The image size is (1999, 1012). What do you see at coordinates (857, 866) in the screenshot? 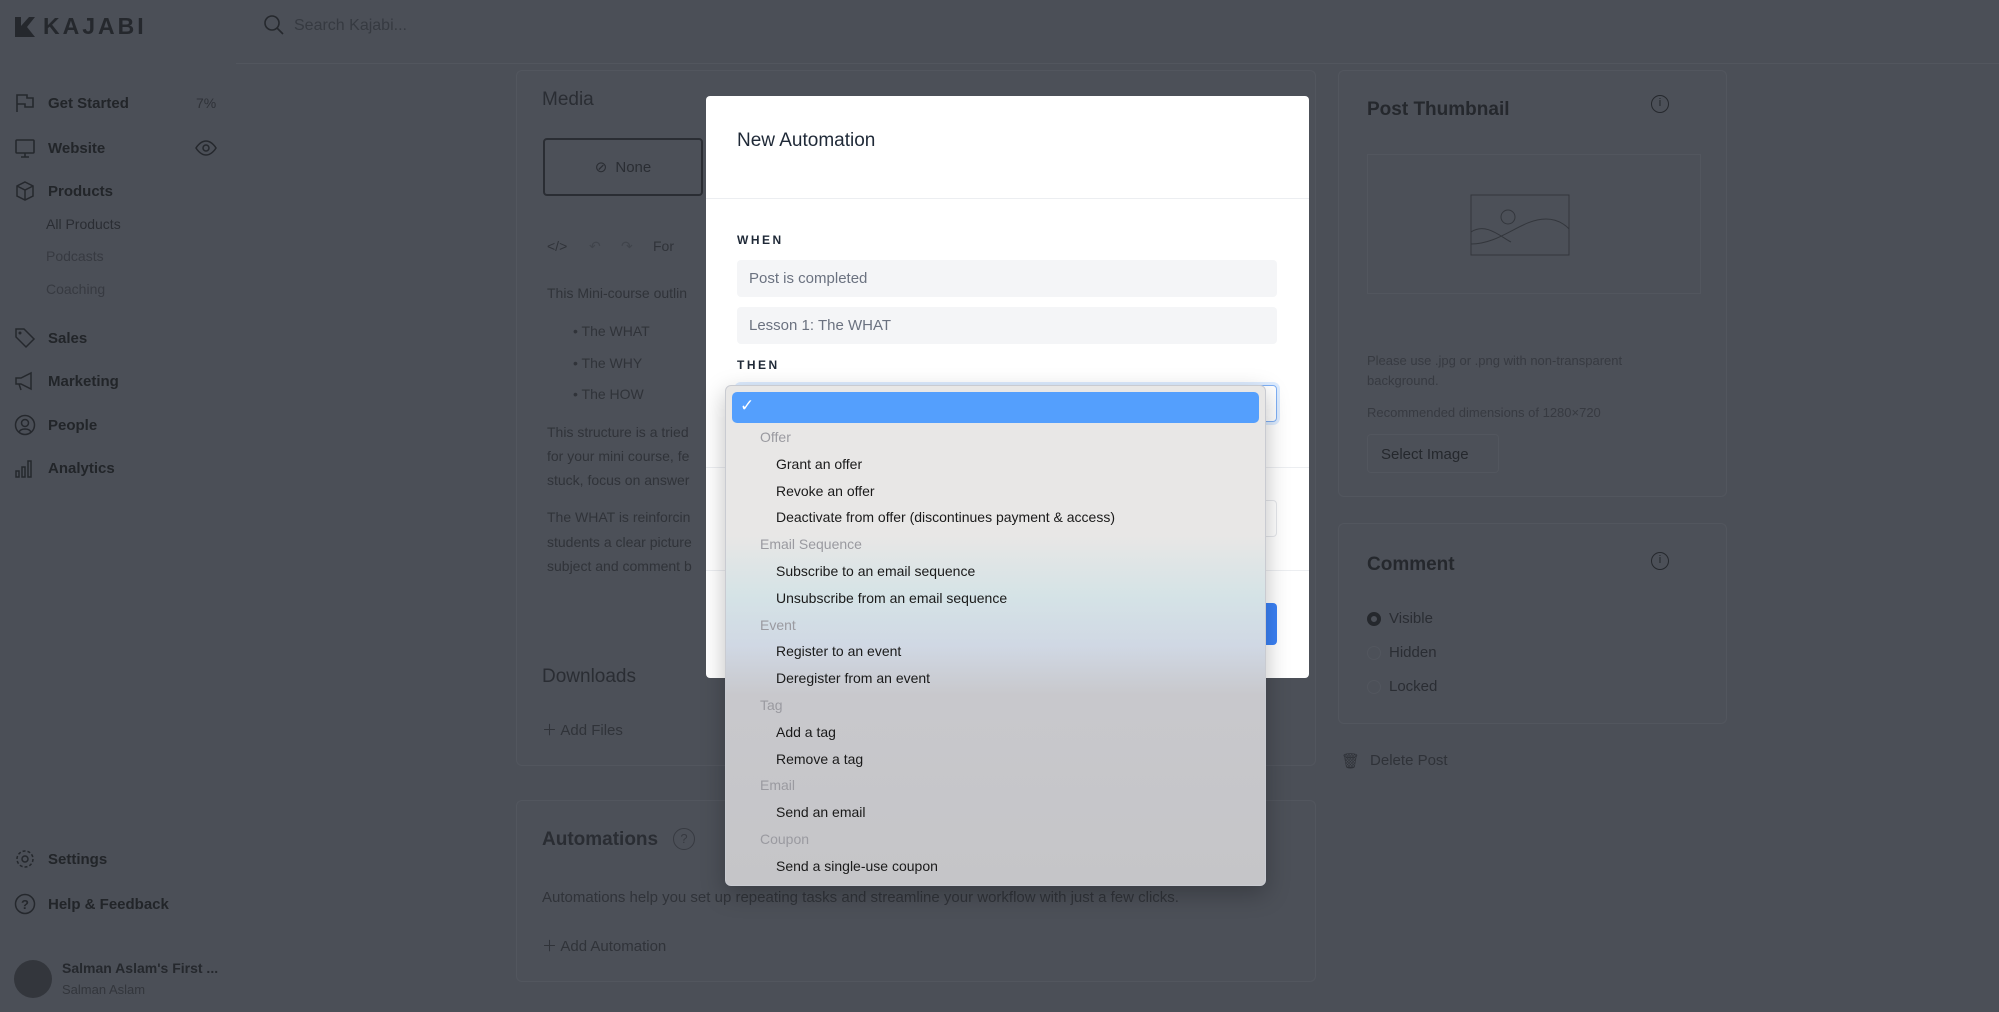
I see `dropdown-option: Send a single-use coupon` at bounding box center [857, 866].